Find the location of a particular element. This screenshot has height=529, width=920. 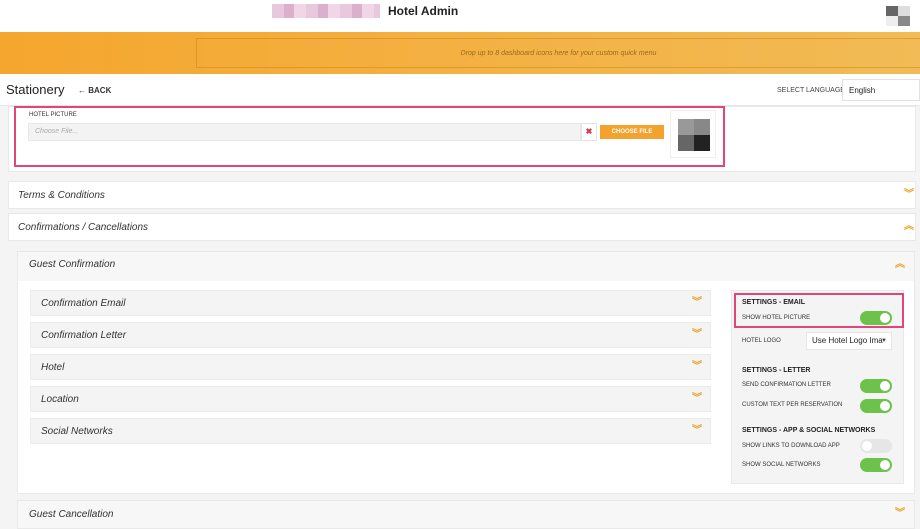

hotel-logo-label: HOTEL LOGO is located at coordinates (761, 341).